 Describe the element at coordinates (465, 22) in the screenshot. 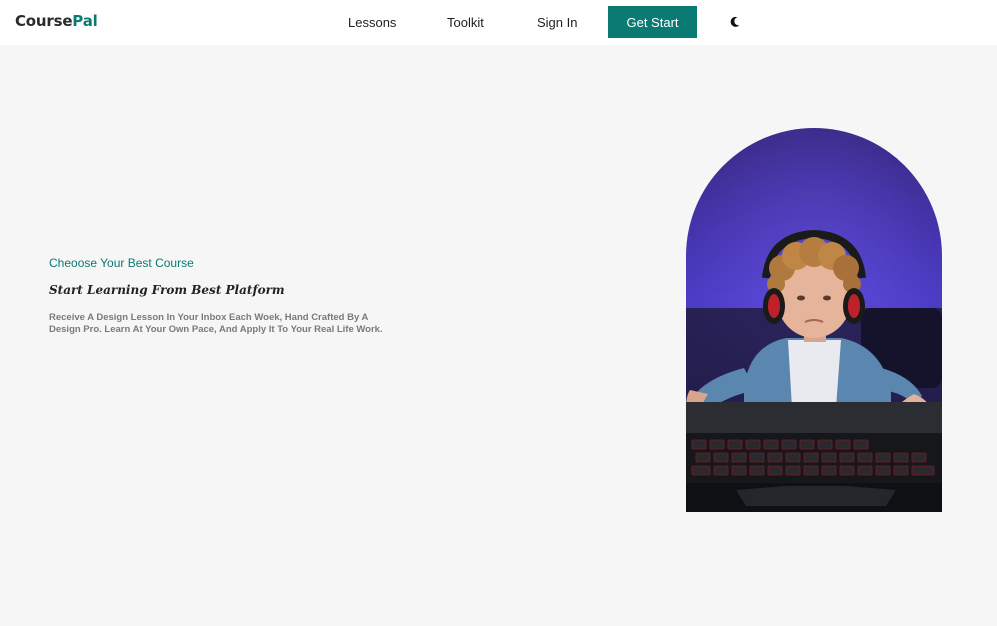

I see `nav-link-toolkit: Toolkit` at that location.